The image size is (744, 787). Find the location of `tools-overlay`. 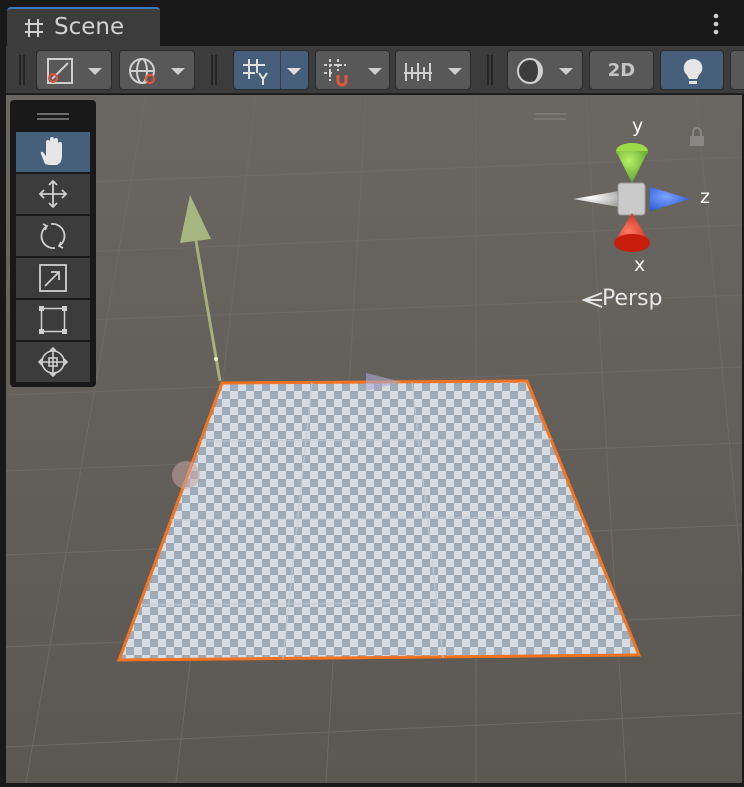

tools-overlay is located at coordinates (53, 243).